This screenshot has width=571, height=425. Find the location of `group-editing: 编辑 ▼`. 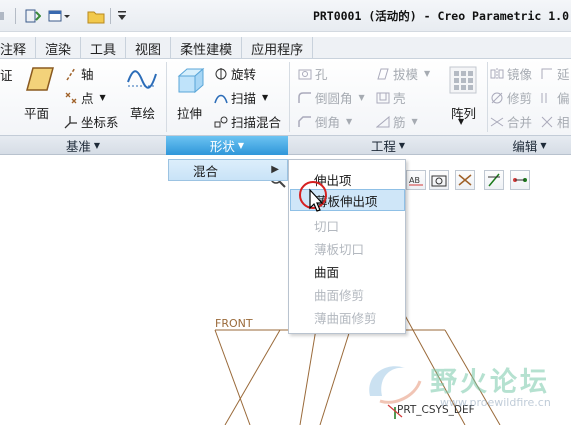

group-editing: 编辑 ▼ is located at coordinates (529, 145).